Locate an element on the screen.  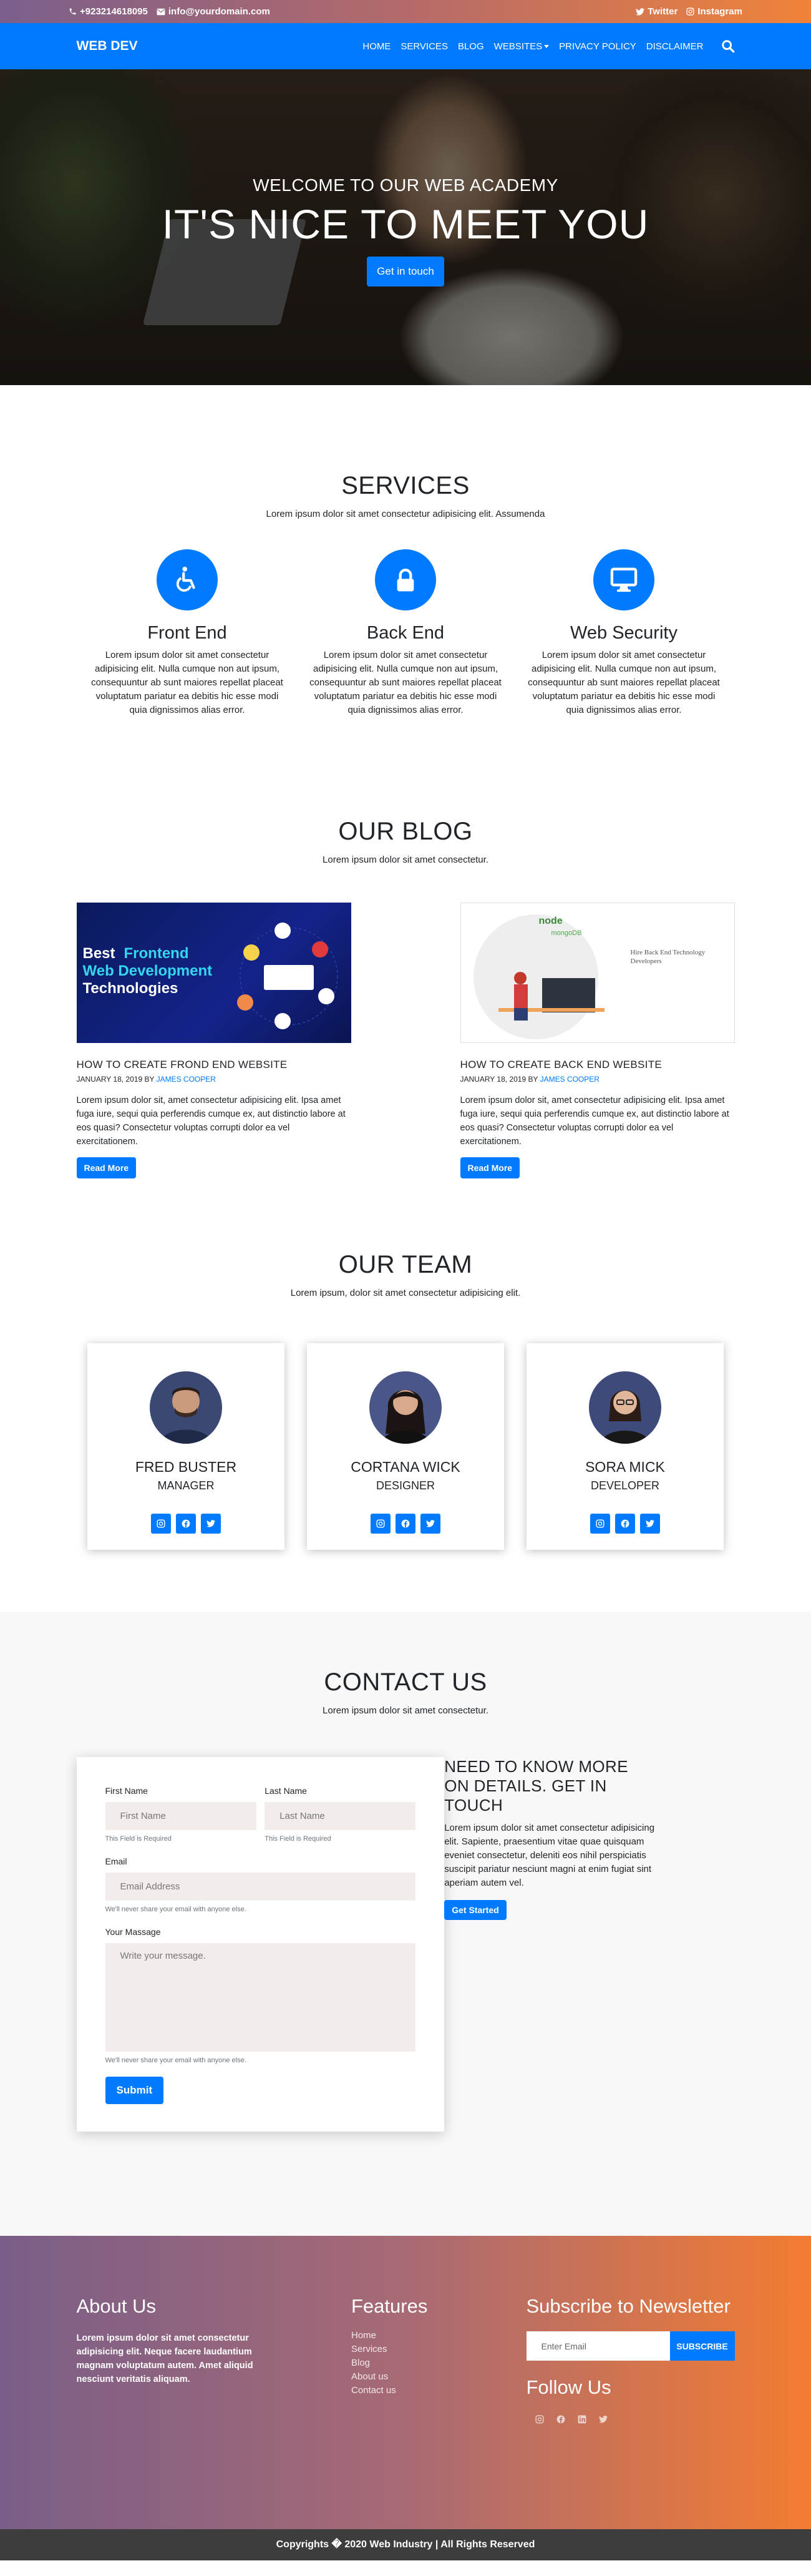
nav-item-blog: BLOG is located at coordinates (471, 46).